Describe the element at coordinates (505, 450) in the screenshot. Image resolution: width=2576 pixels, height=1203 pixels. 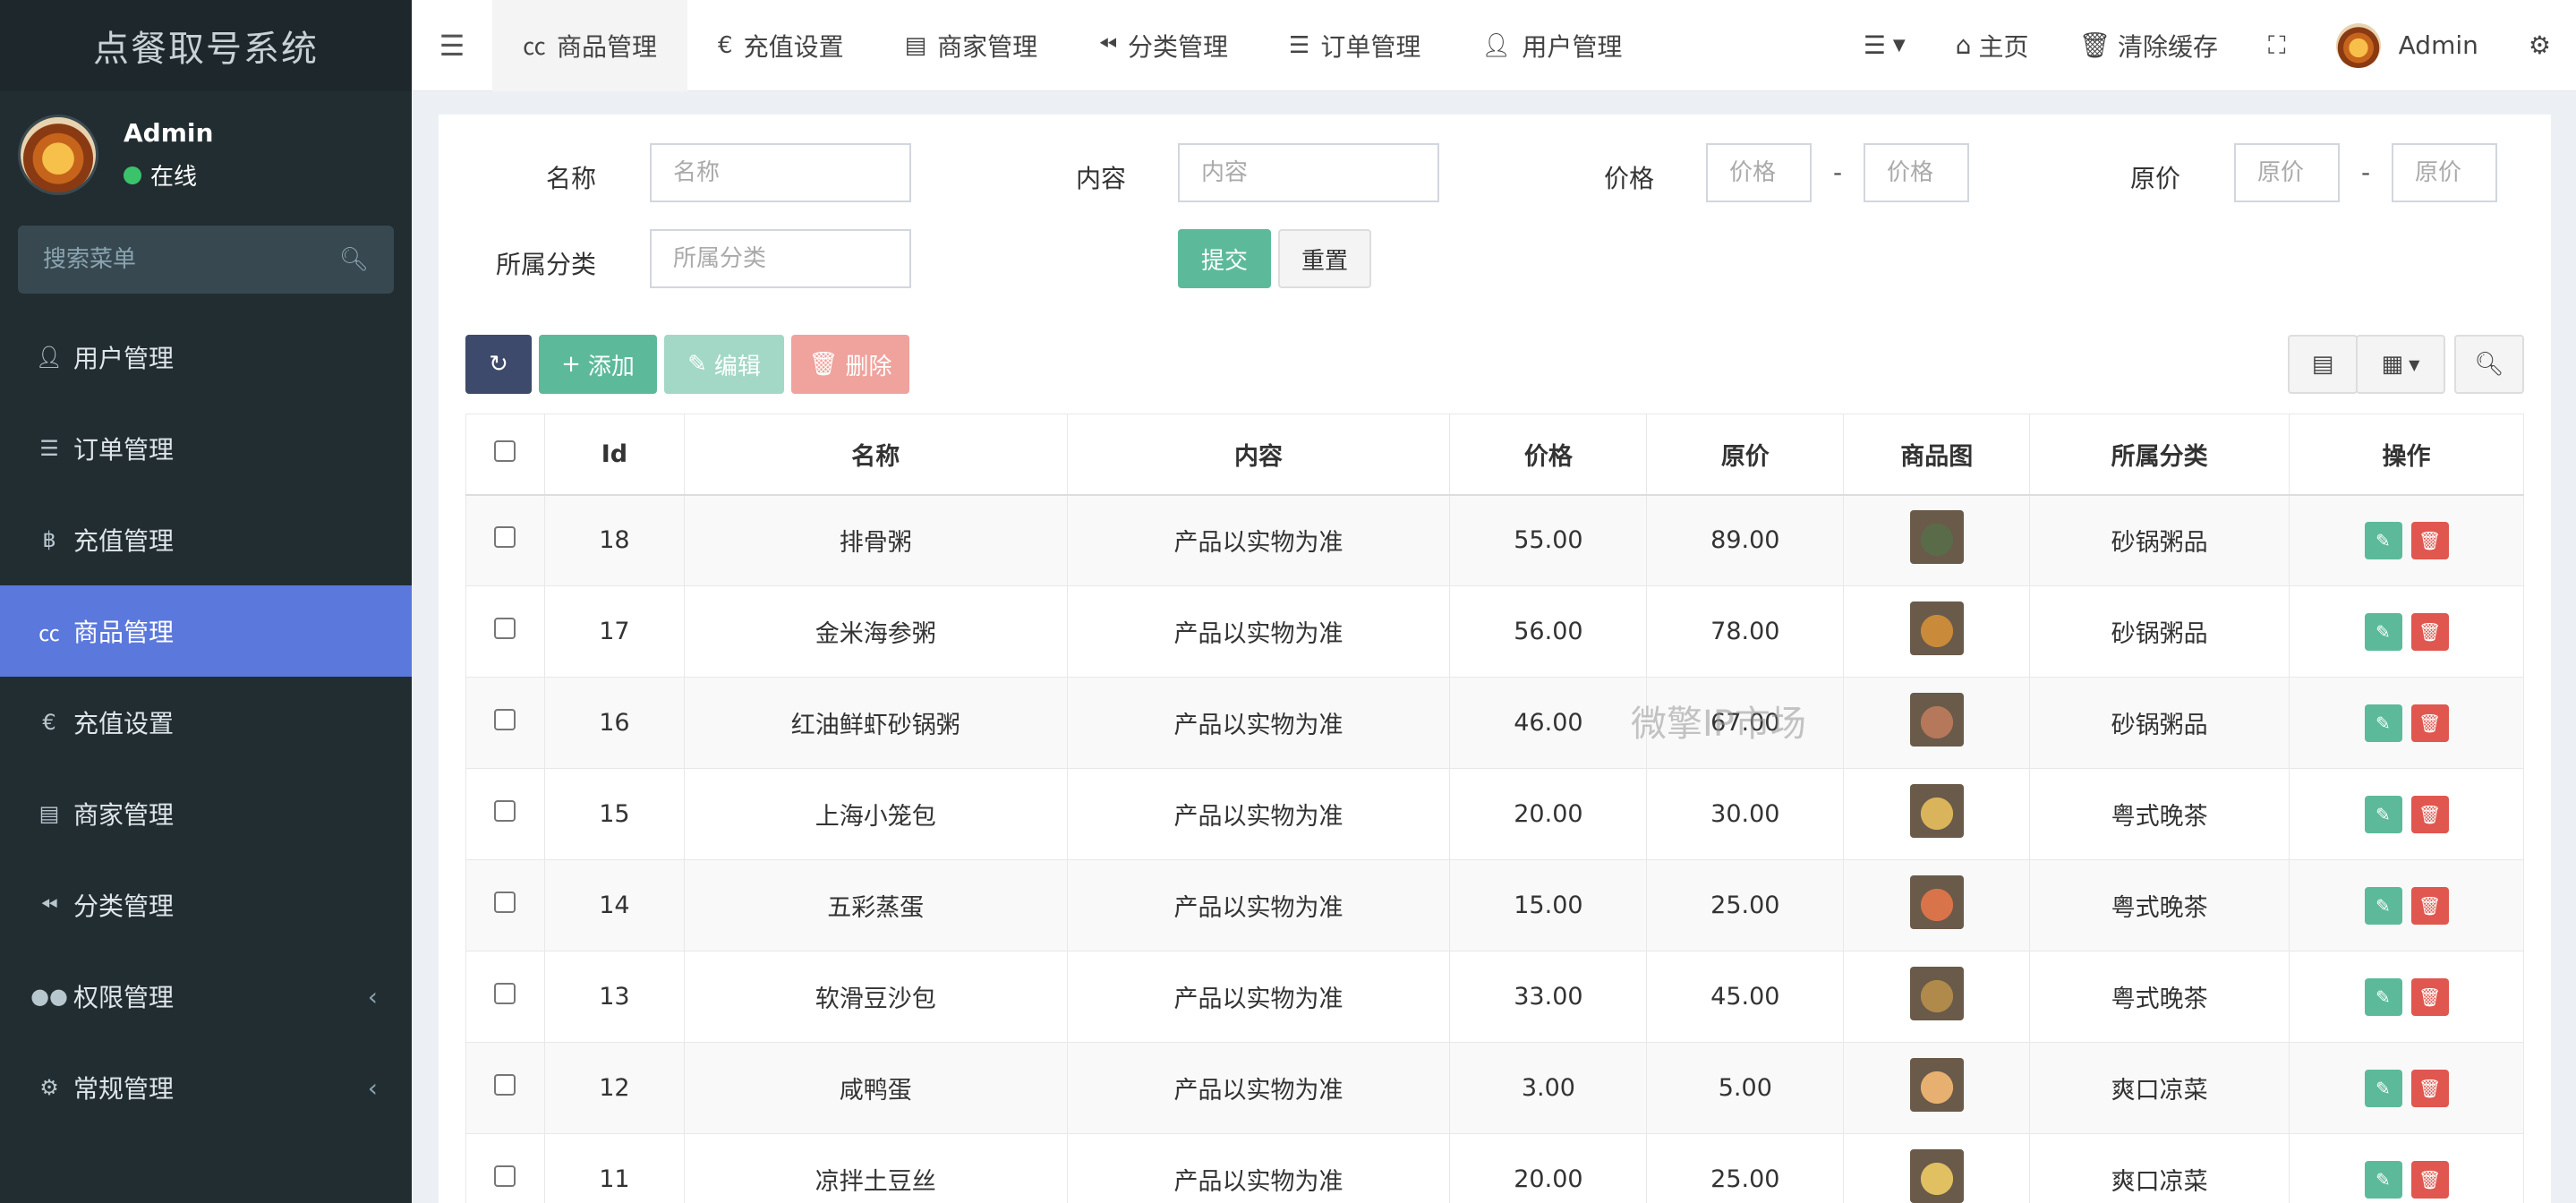
I see `select-all-checkbox` at that location.